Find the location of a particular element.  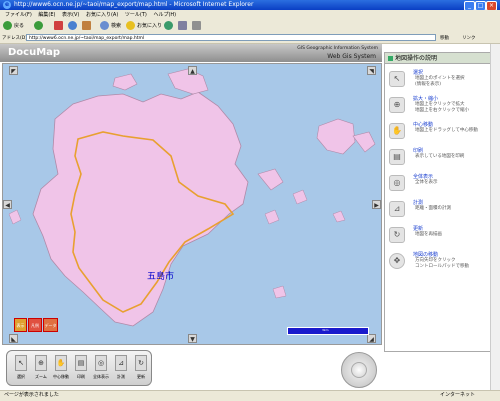

forward-button is located at coordinates (39, 26).